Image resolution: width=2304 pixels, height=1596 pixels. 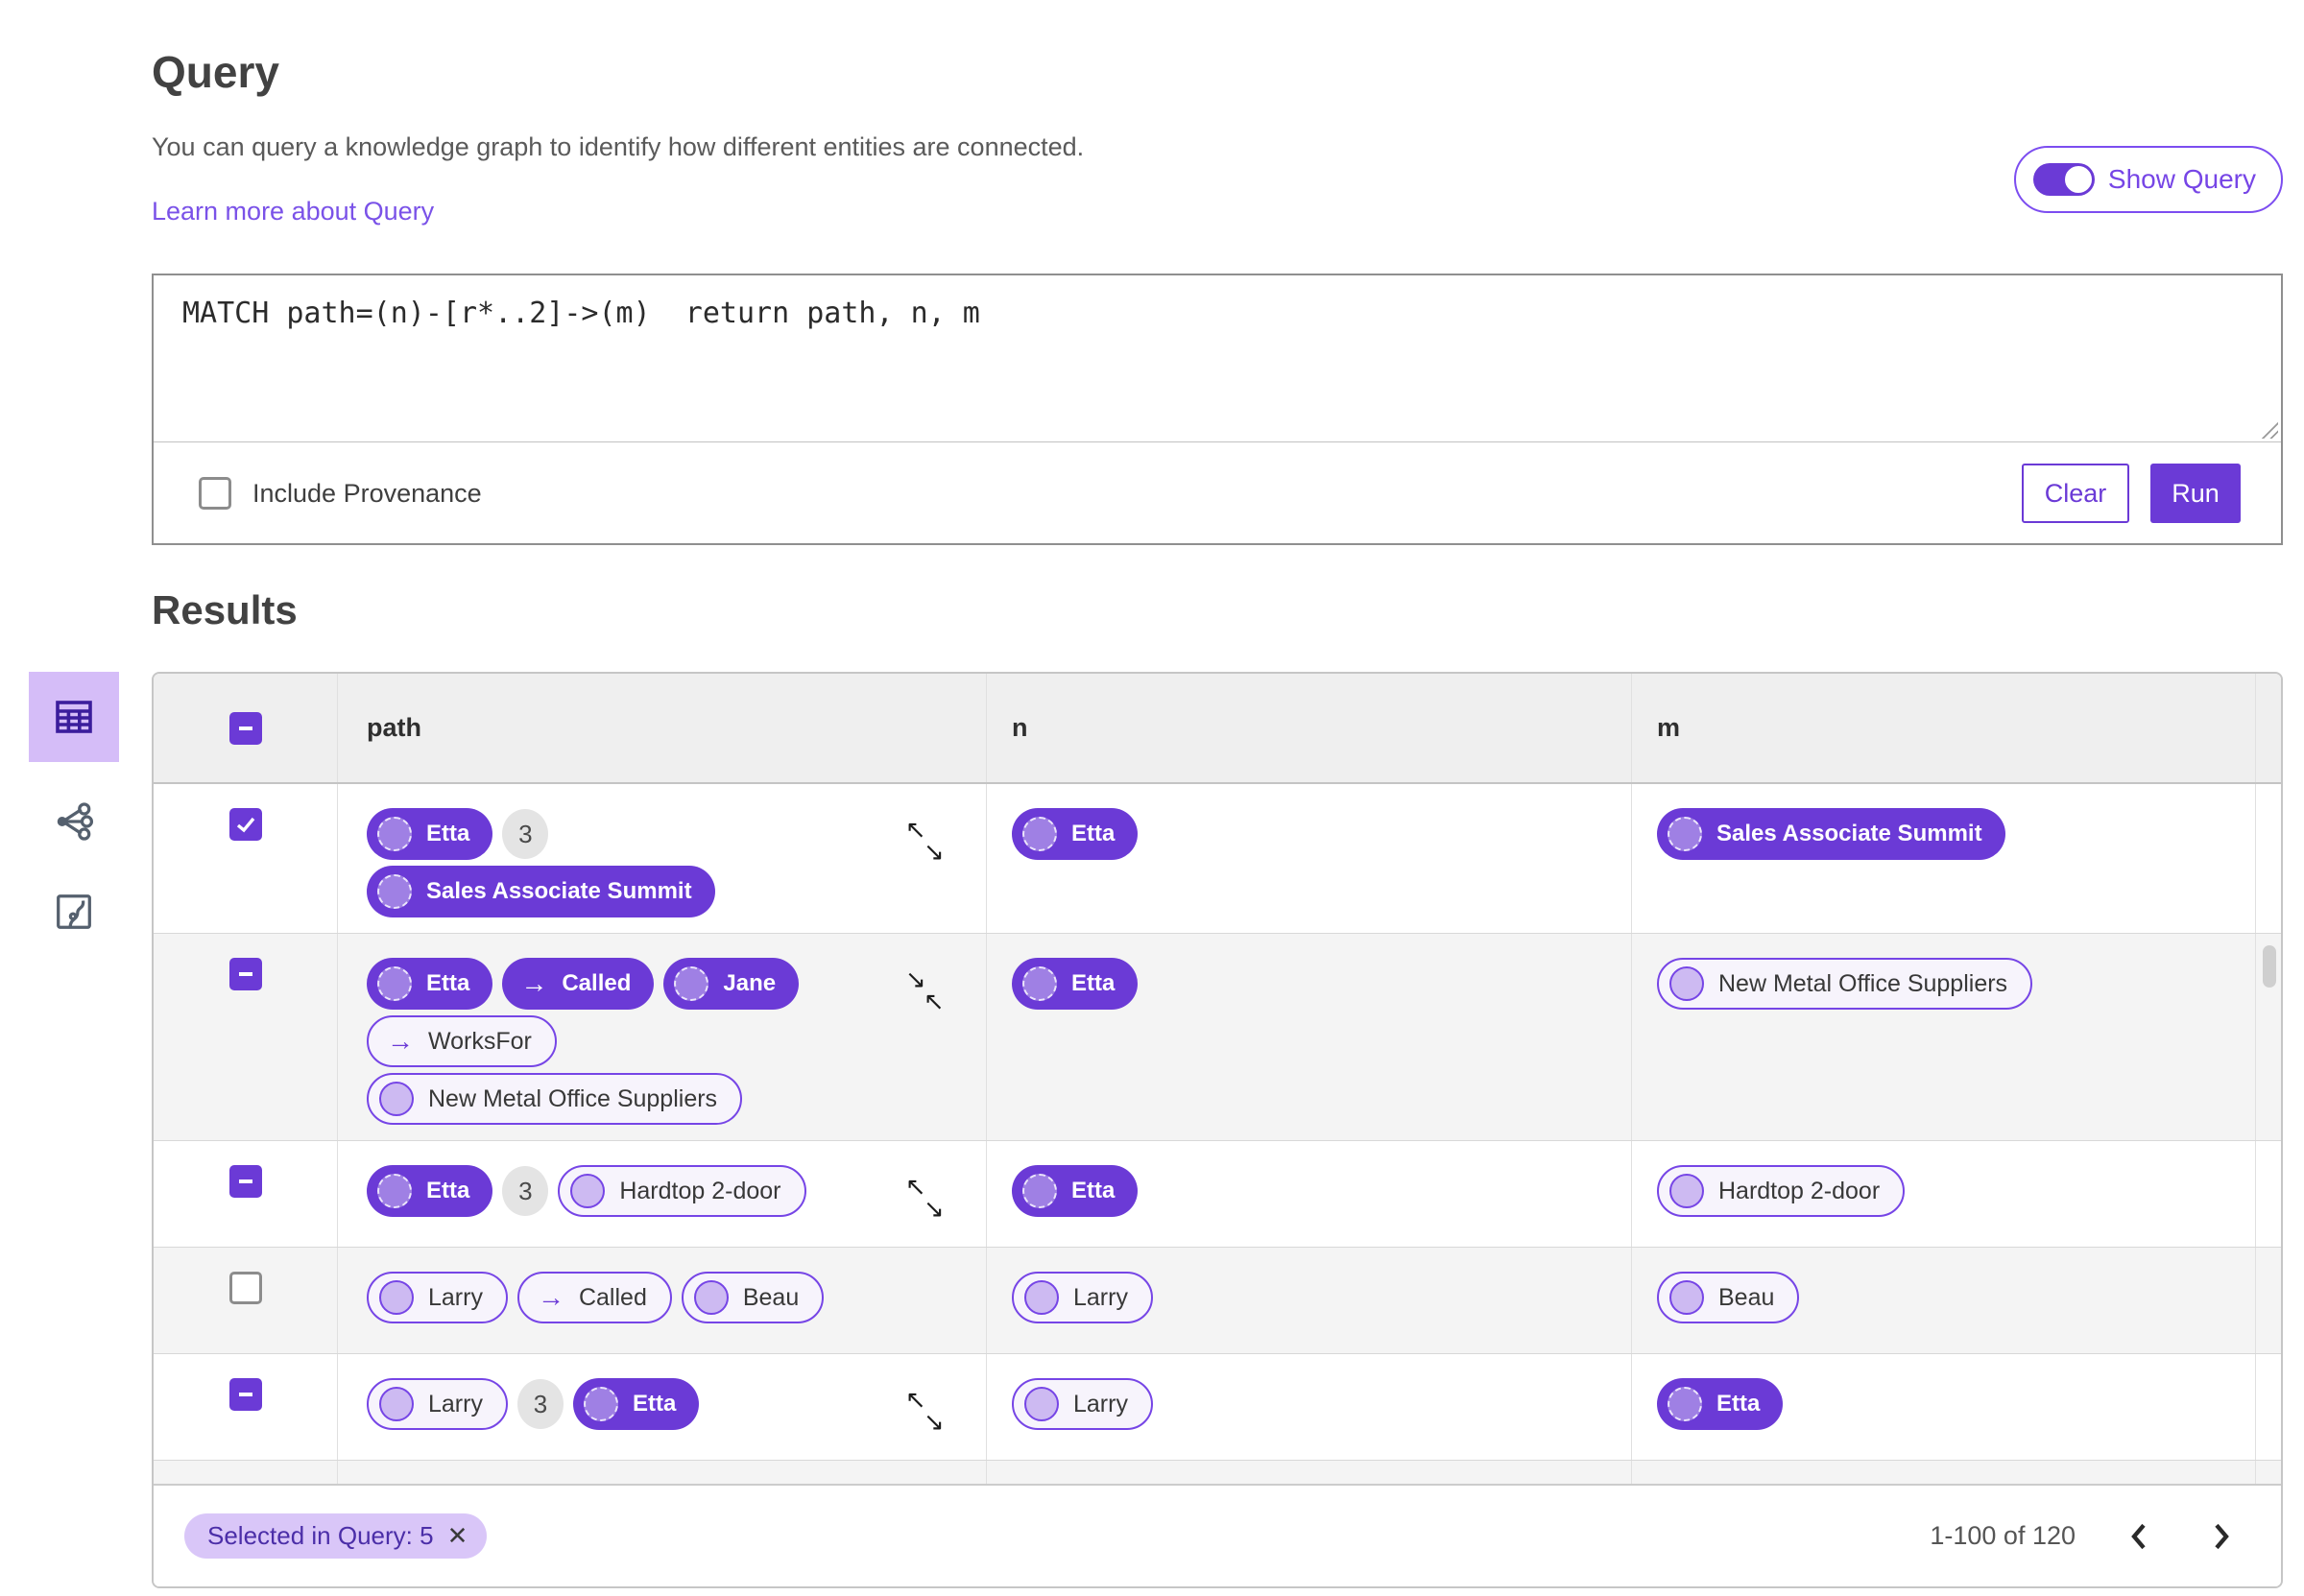 I want to click on scrollbar-gutter-cell, so click(x=2267, y=1300).